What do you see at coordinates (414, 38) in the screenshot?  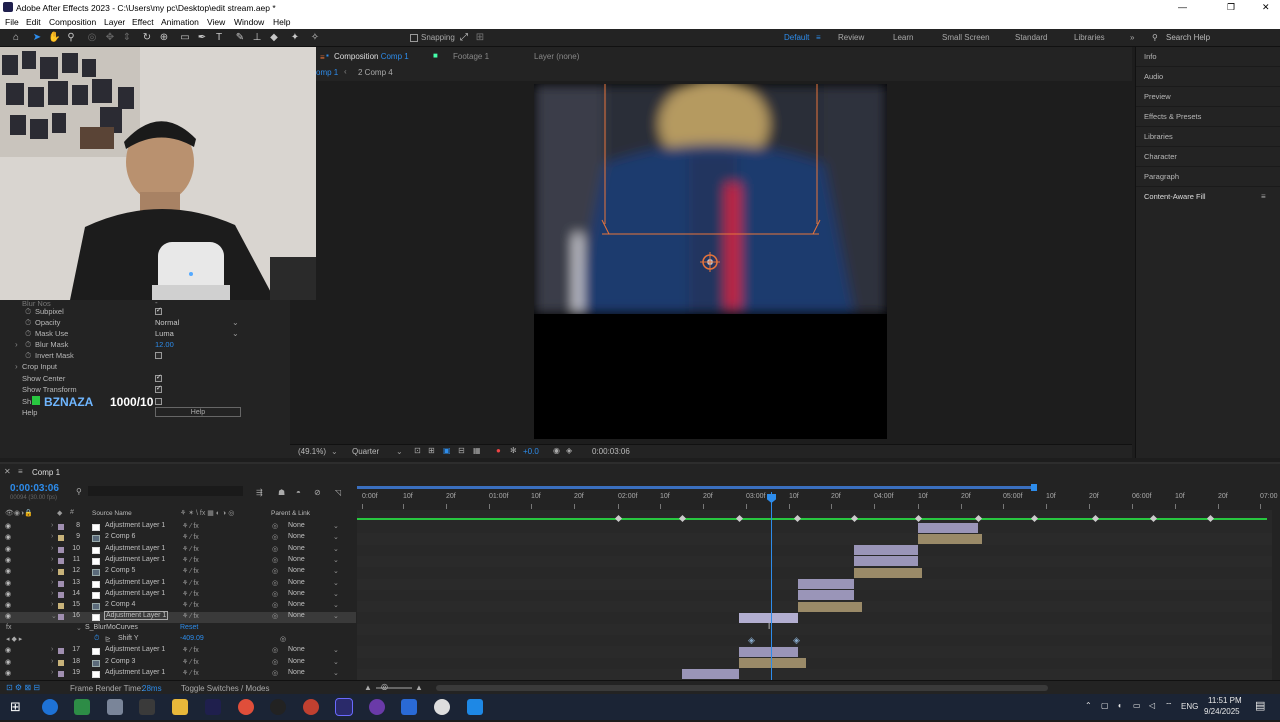 I see `snapping-checkbox` at bounding box center [414, 38].